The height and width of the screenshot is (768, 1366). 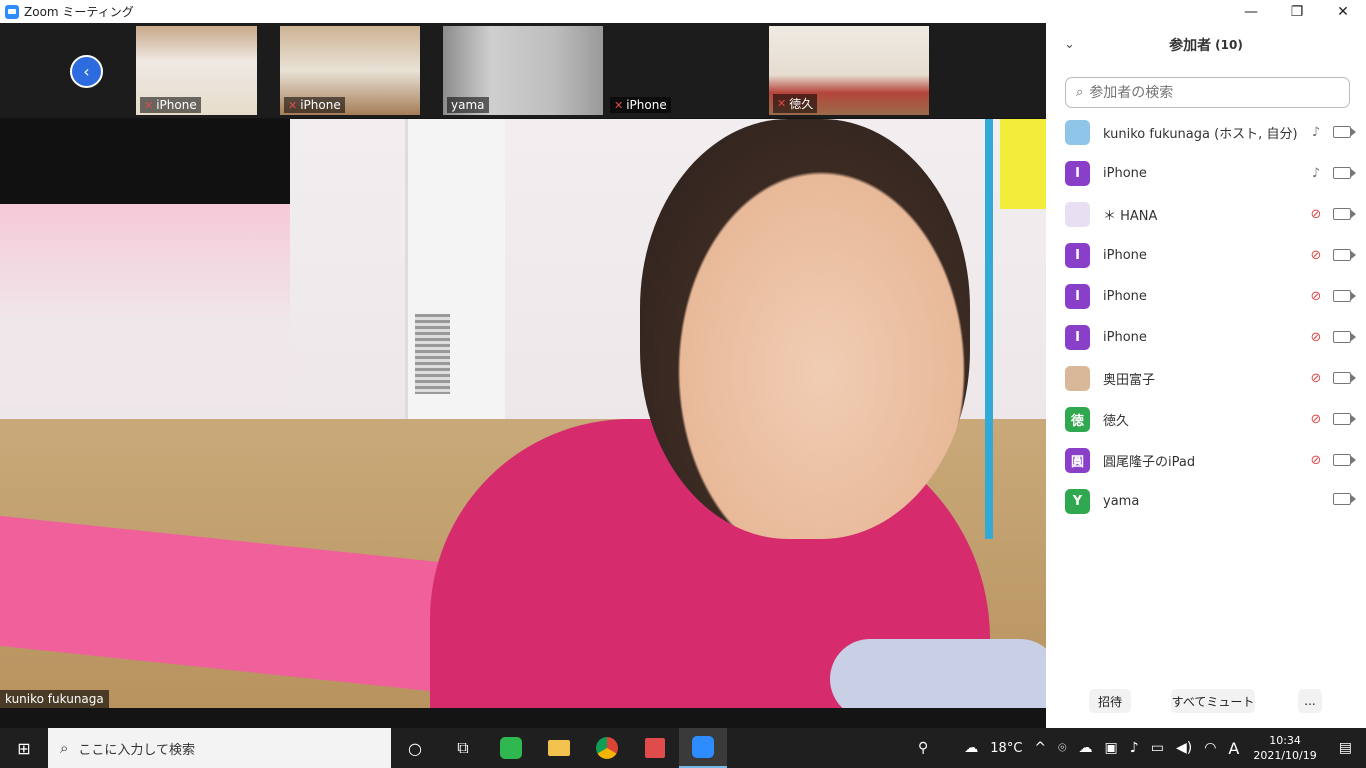 I want to click on back-arrow-icon: ‹, so click(x=86, y=71).